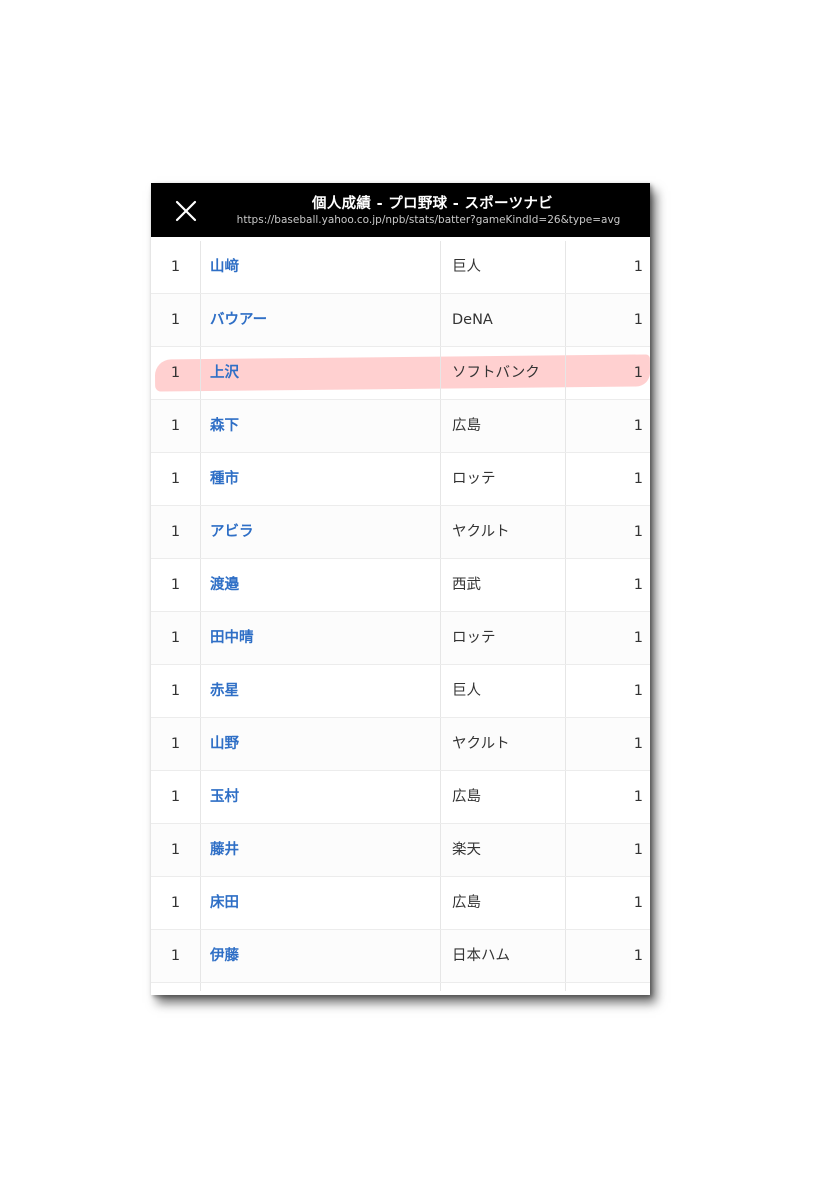 This screenshot has height=1200, width=840. I want to click on table-row: 1 種市 ロッテ 1, so click(400, 479).